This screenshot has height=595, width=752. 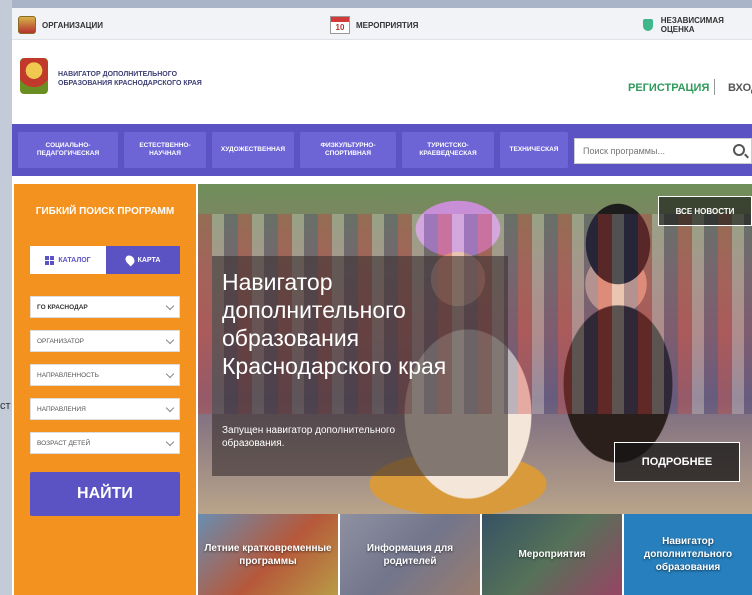 I want to click on tile-label: Навигатор дополнительного образования, so click(x=688, y=554).